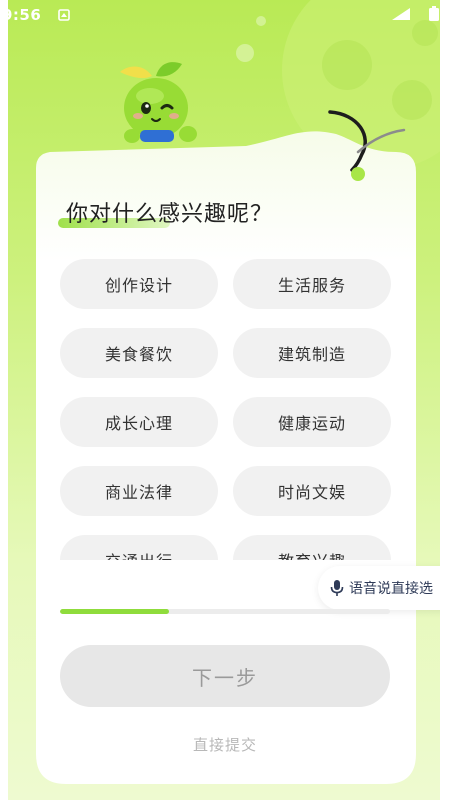 The height and width of the screenshot is (800, 450). What do you see at coordinates (391, 589) in the screenshot?
I see `voice-select-label: 语音说直接选` at bounding box center [391, 589].